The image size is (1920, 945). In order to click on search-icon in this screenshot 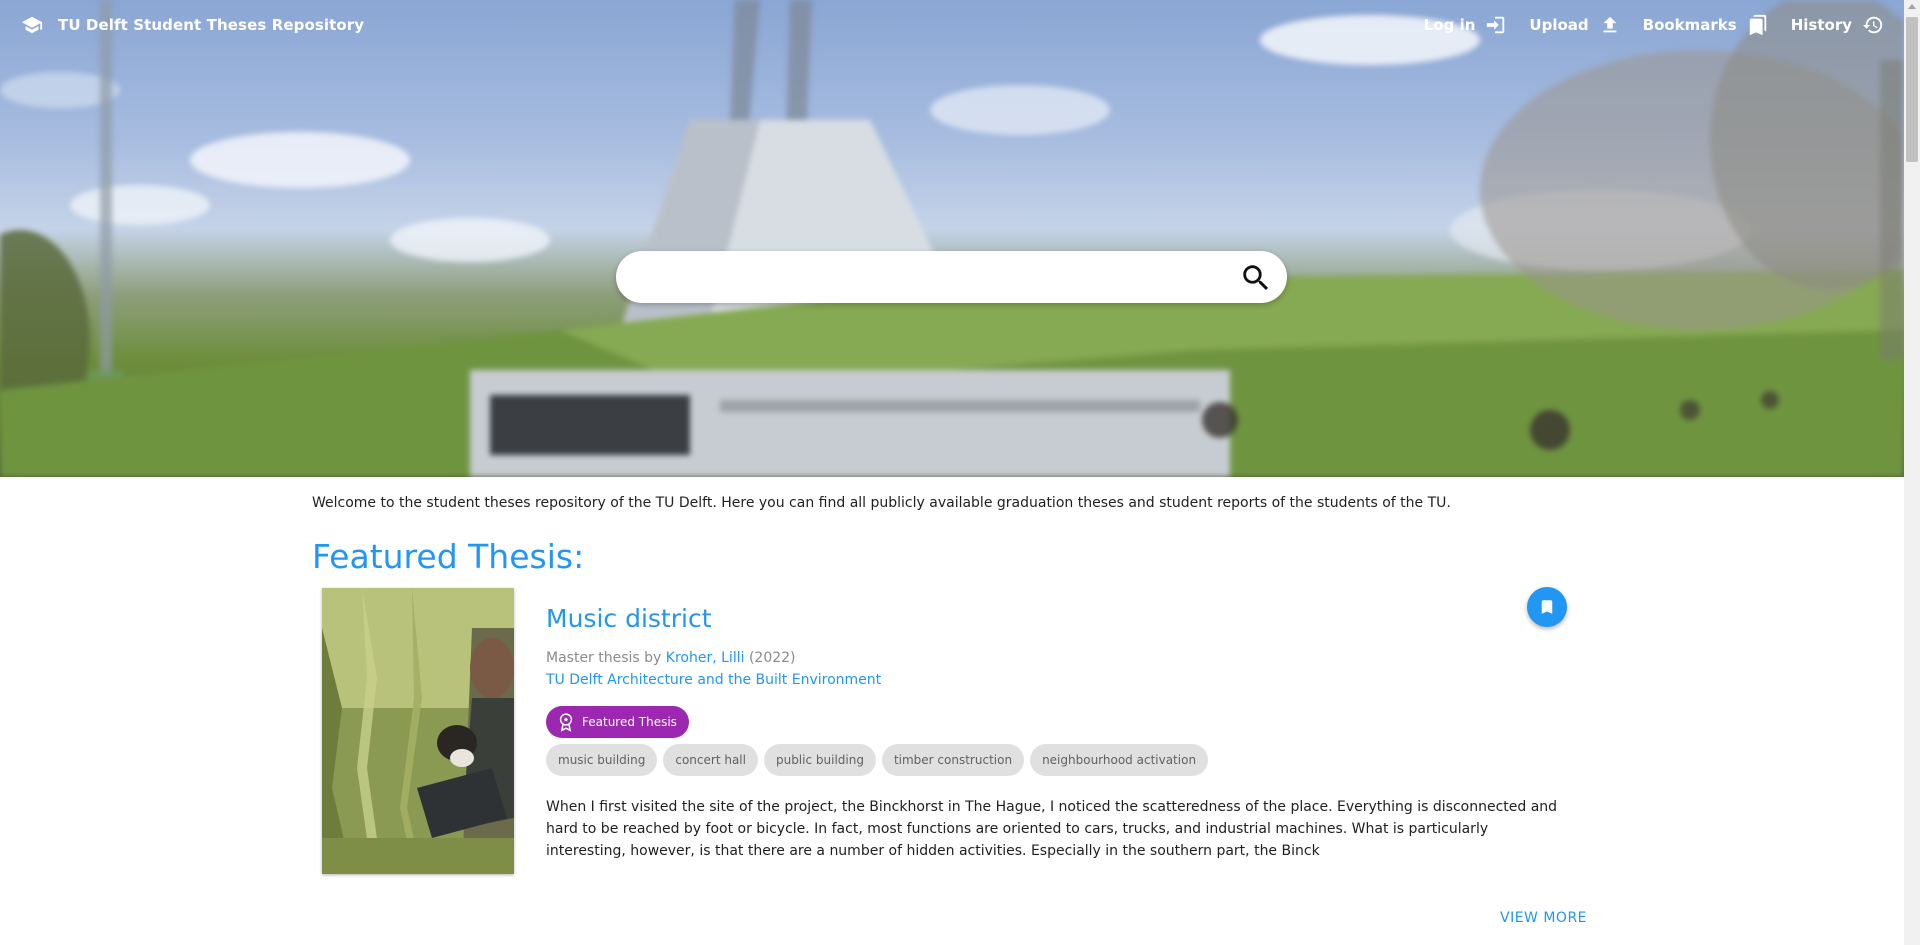, I will do `click(1256, 278)`.